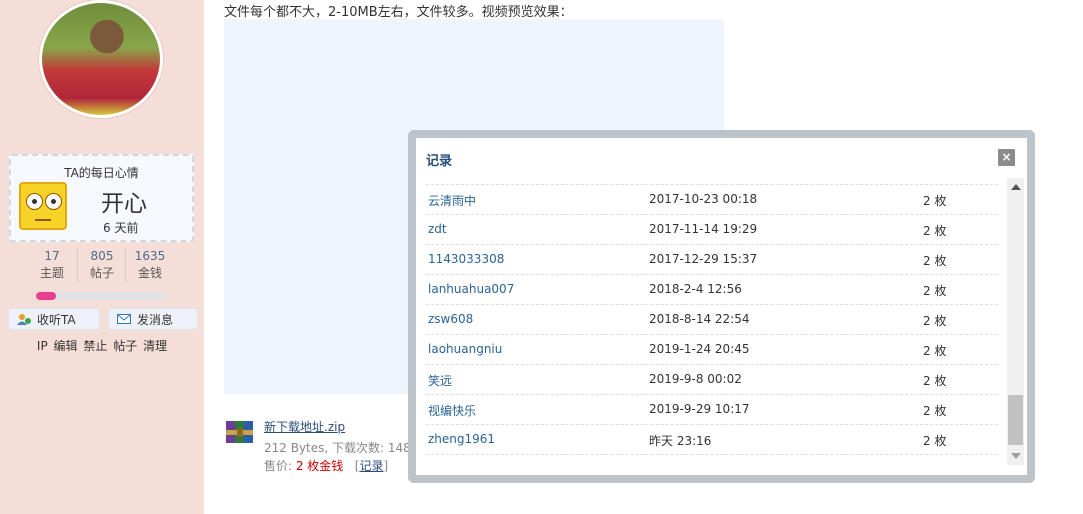  I want to click on send-message-label: 发消息, so click(155, 320).